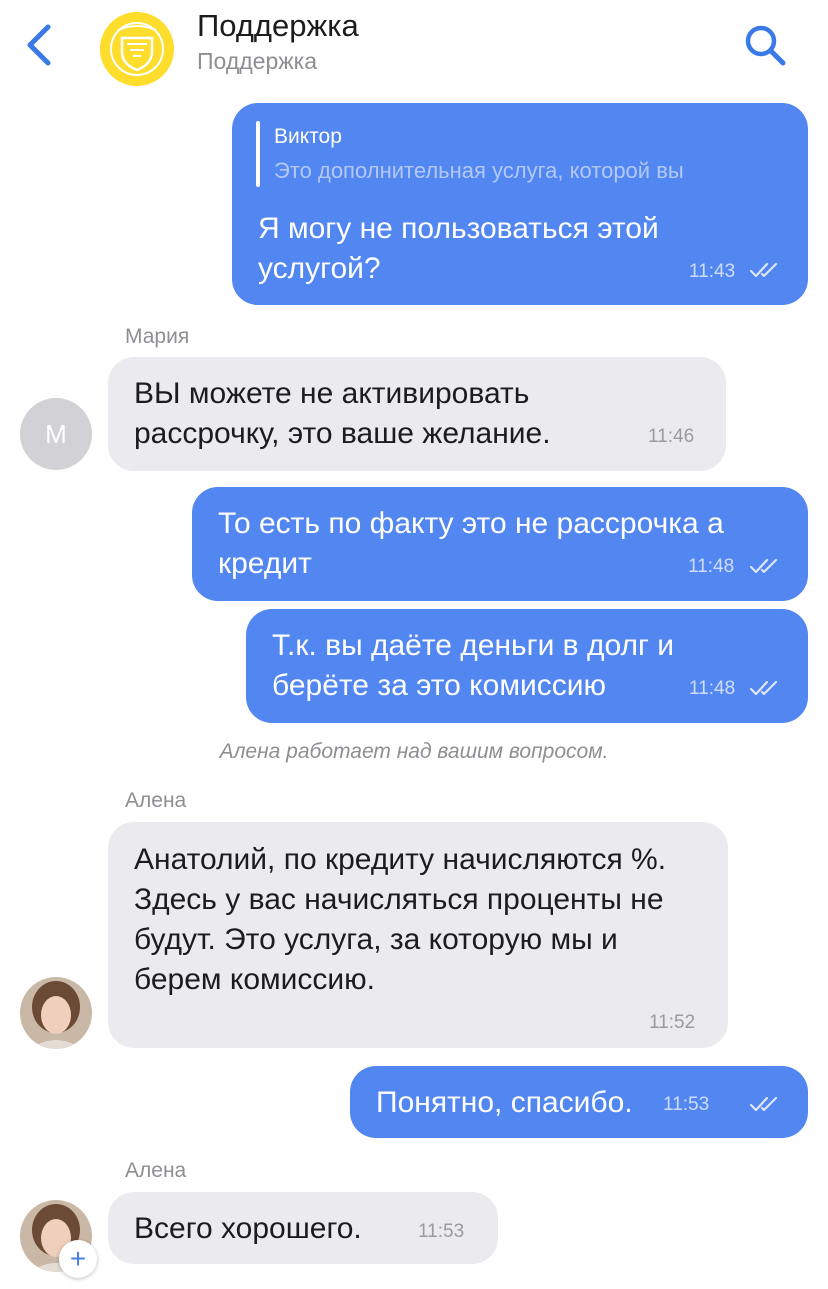 Image resolution: width=828 pixels, height=1289 pixels. Describe the element at coordinates (671, 436) in the screenshot. I see `message-time: 11:46` at that location.